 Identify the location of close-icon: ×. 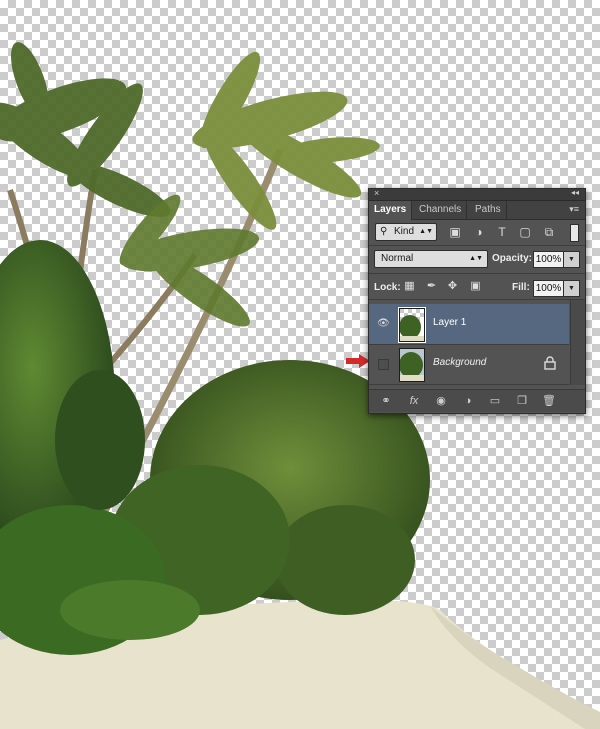
(376, 193).